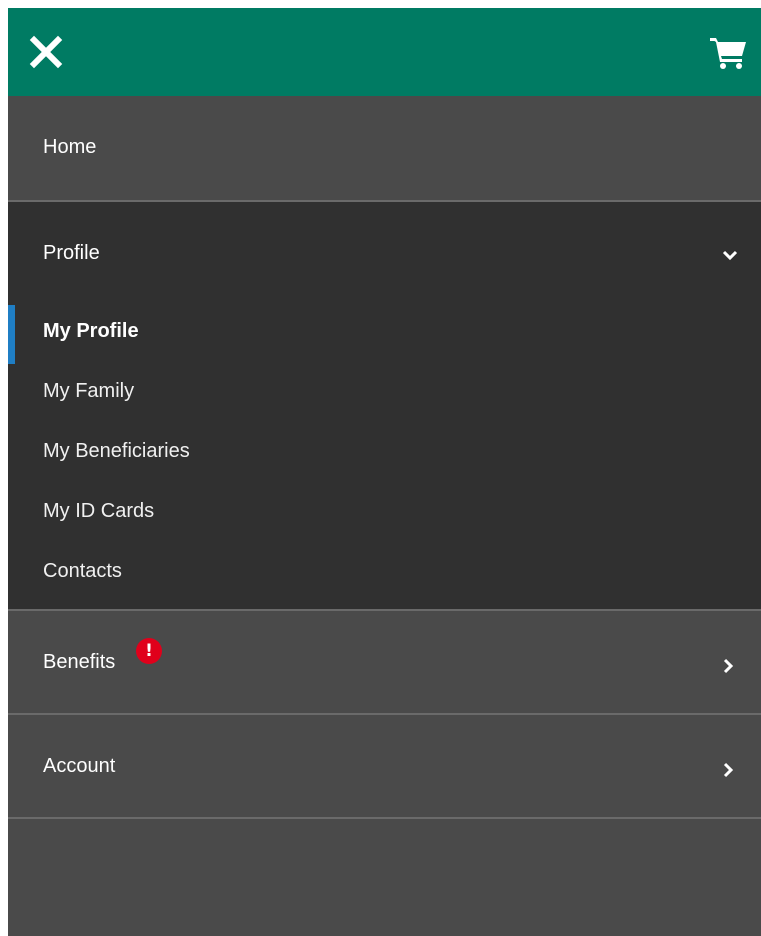 Image resolution: width=761 pixels, height=936 pixels. What do you see at coordinates (730, 255) in the screenshot?
I see `chevron-down-icon` at bounding box center [730, 255].